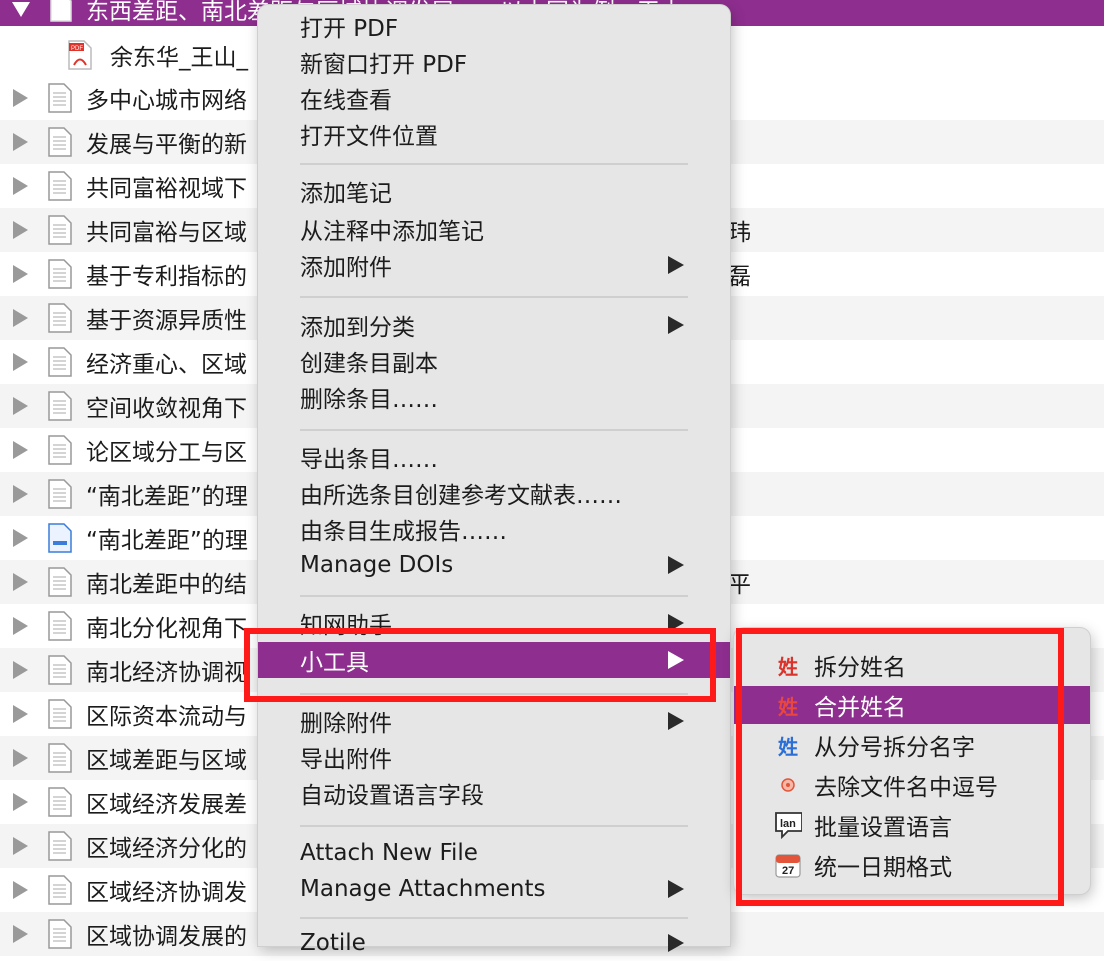  Describe the element at coordinates (166, 233) in the screenshot. I see `list-item-title: 共同富裕与区域` at that location.